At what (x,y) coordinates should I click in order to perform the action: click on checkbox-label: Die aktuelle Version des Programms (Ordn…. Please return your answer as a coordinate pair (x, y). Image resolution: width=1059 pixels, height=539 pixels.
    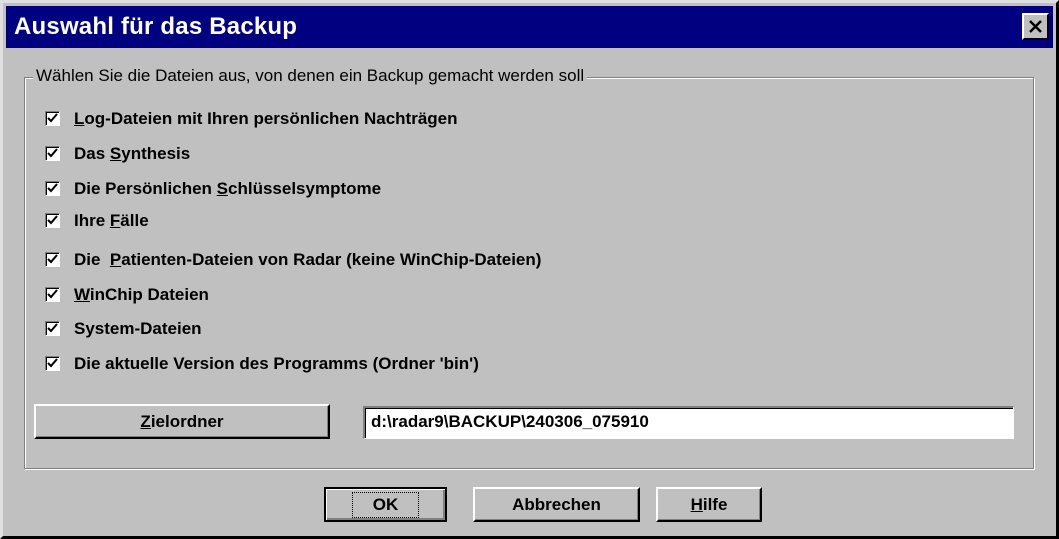
    Looking at the image, I should click on (276, 363).